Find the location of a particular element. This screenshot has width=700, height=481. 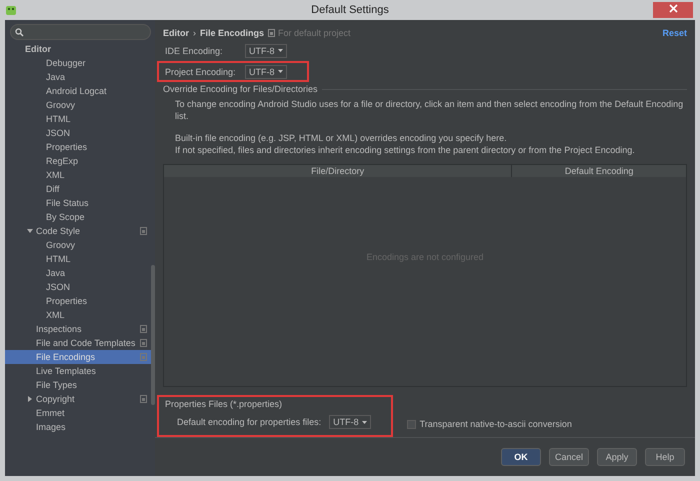

field-label: Project Encoding: is located at coordinates (201, 71).